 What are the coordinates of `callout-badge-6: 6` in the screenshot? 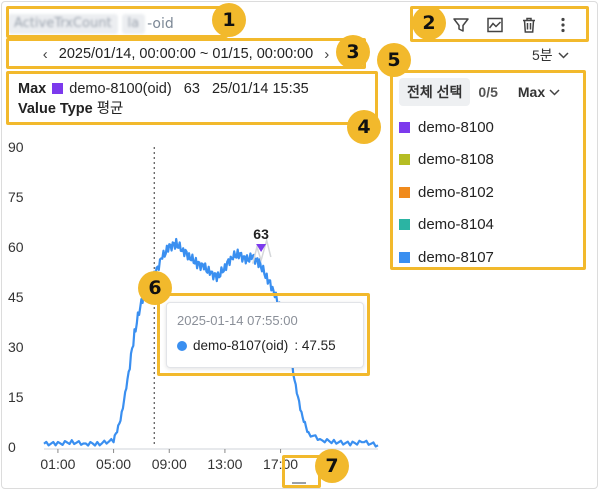 It's located at (155, 288).